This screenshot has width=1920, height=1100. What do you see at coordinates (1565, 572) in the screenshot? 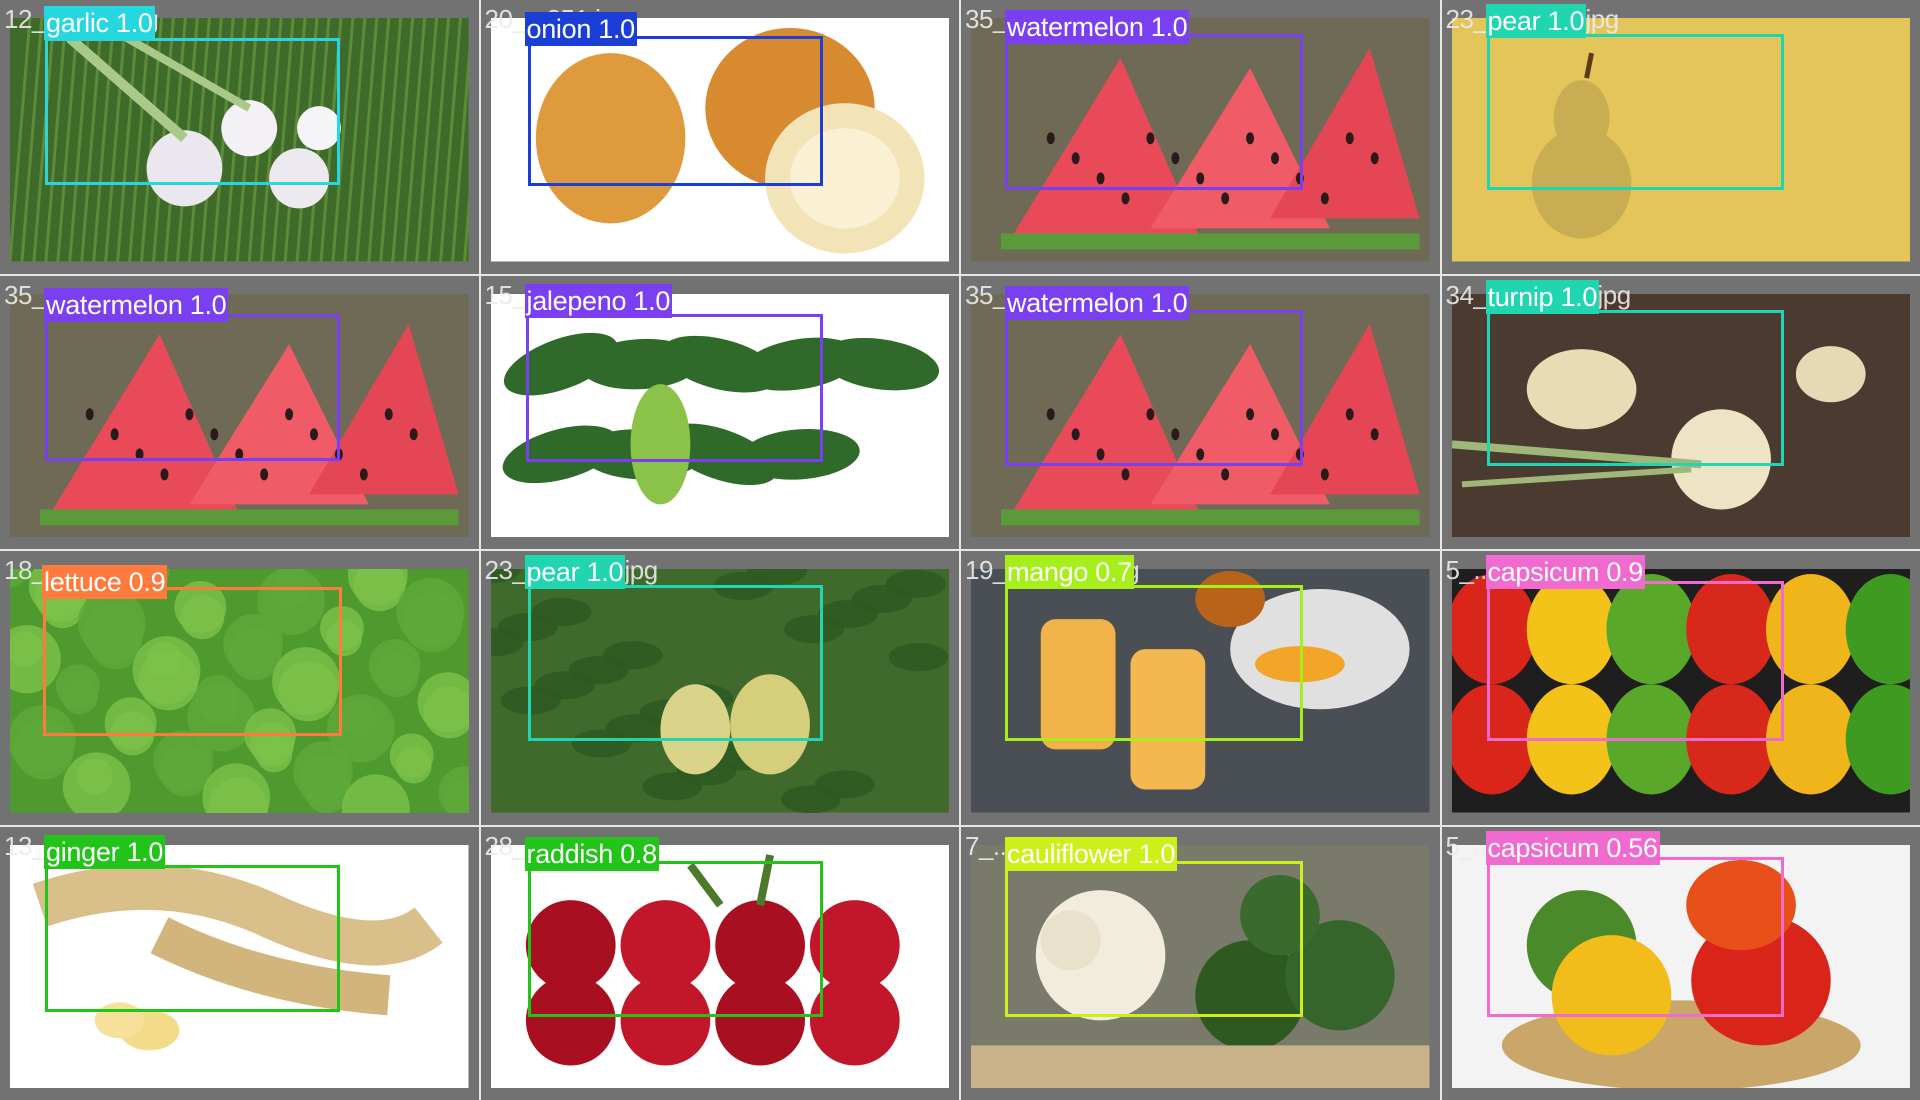
I see `class-confidence-label: capsicum 0.9` at bounding box center [1565, 572].